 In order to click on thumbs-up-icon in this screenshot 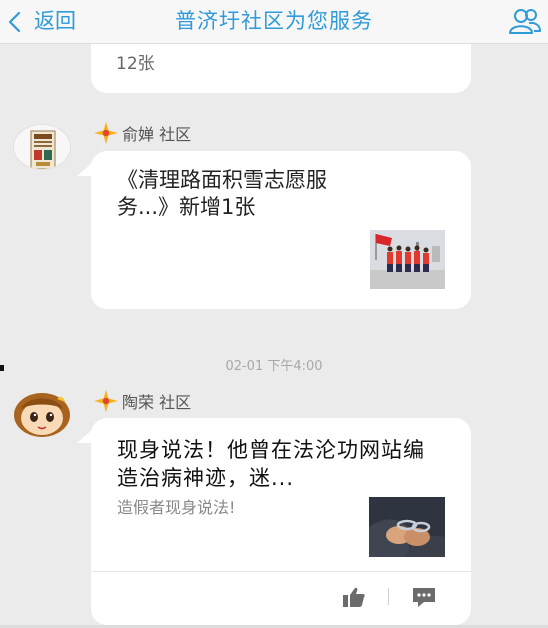, I will do `click(354, 597)`.